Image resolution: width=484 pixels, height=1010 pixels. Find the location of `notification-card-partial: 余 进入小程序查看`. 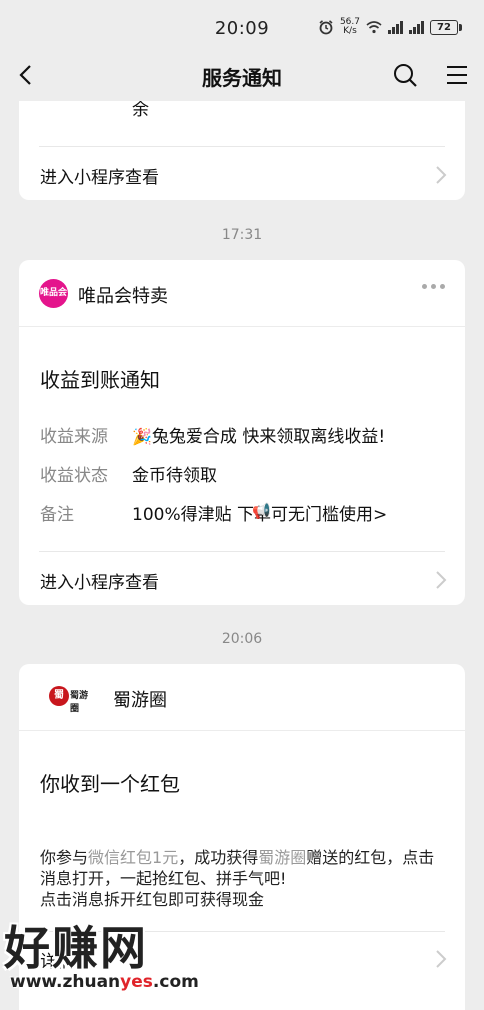

notification-card-partial: 余 进入小程序查看 is located at coordinates (242, 150).